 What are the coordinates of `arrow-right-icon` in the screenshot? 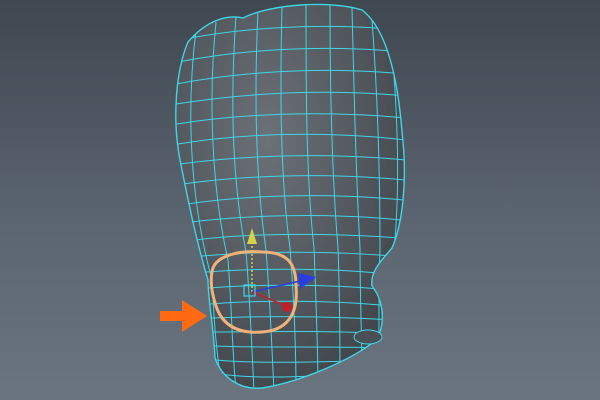 It's located at (183, 316).